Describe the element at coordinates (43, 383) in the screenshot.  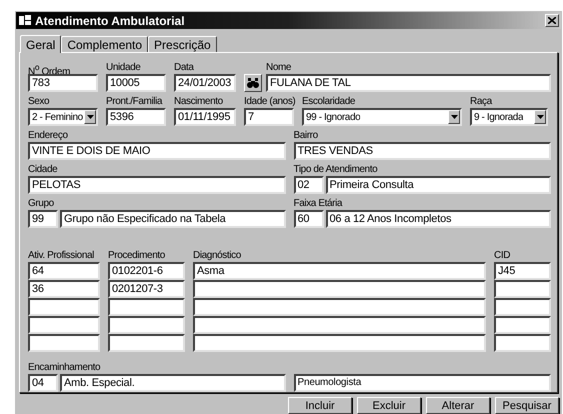
I see `code-field: 04` at that location.